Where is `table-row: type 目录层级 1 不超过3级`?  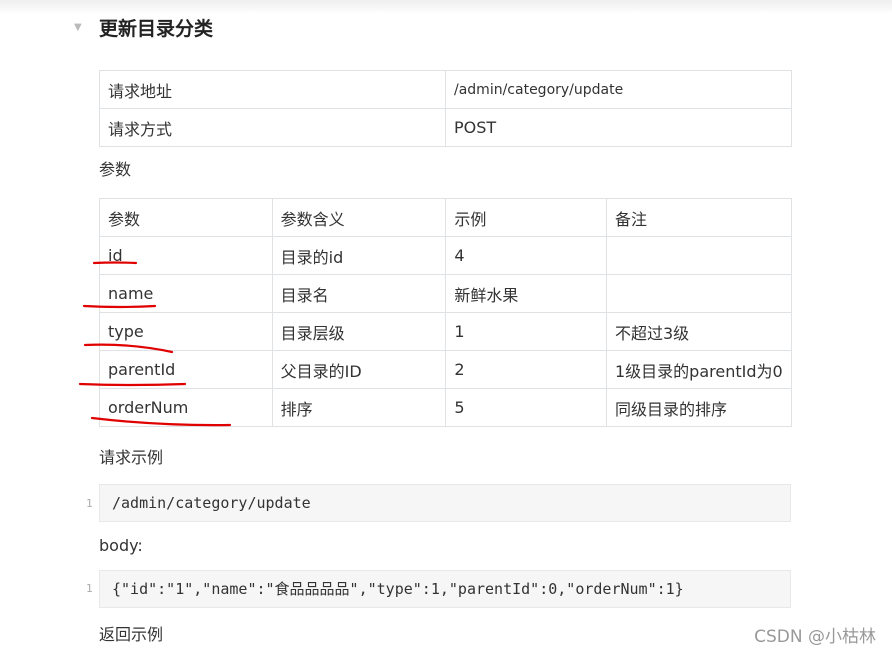
table-row: type 目录层级 1 不超过3级 is located at coordinates (446, 331).